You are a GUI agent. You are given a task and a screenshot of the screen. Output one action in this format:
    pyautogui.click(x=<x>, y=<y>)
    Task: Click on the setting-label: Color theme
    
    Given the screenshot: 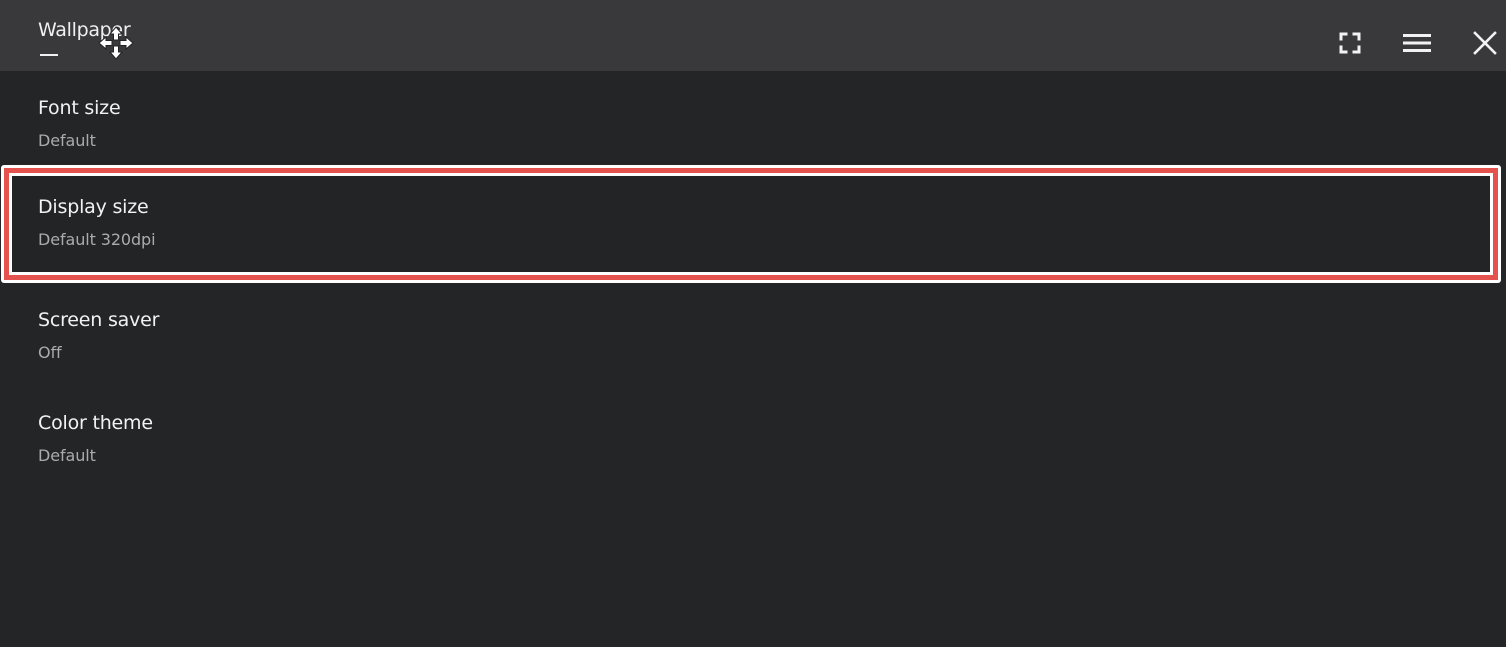 What is the action you would take?
    pyautogui.click(x=95, y=423)
    